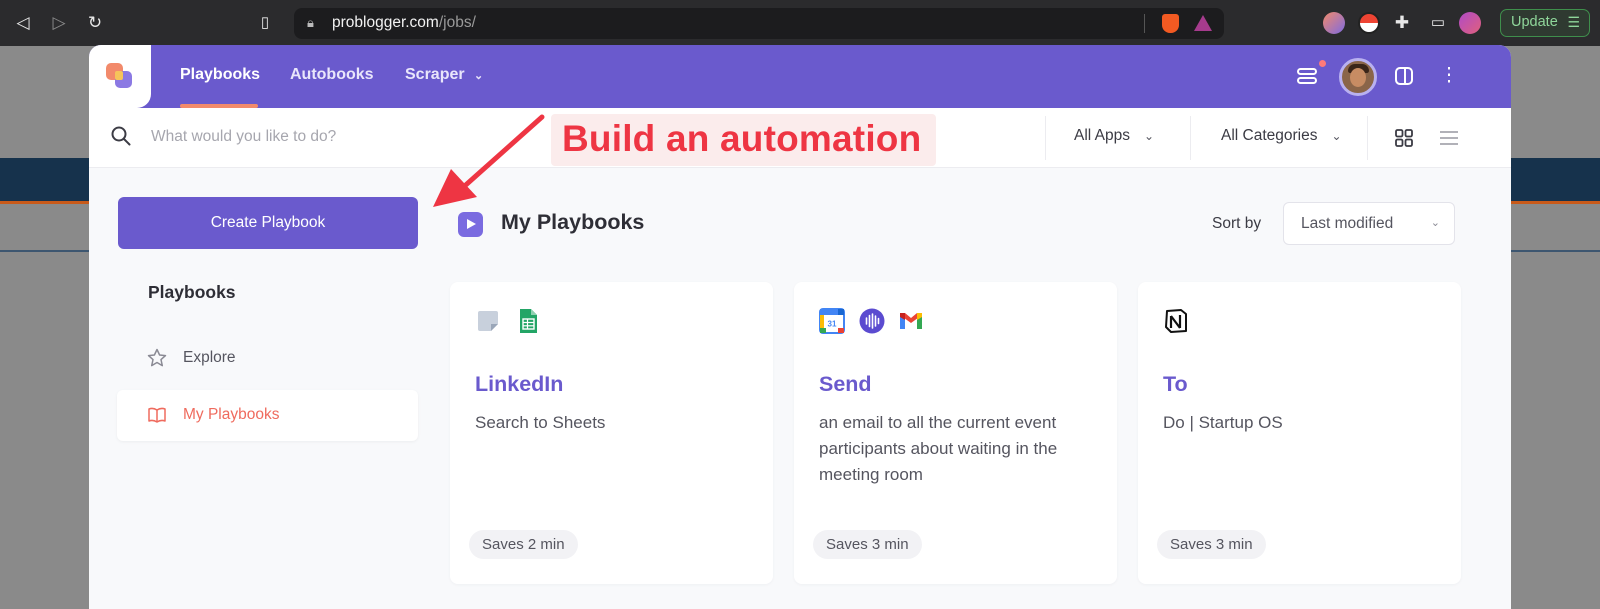 The image size is (1600, 609). What do you see at coordinates (444, 75) in the screenshot?
I see `tab-scraper: Scraper ⌄` at bounding box center [444, 75].